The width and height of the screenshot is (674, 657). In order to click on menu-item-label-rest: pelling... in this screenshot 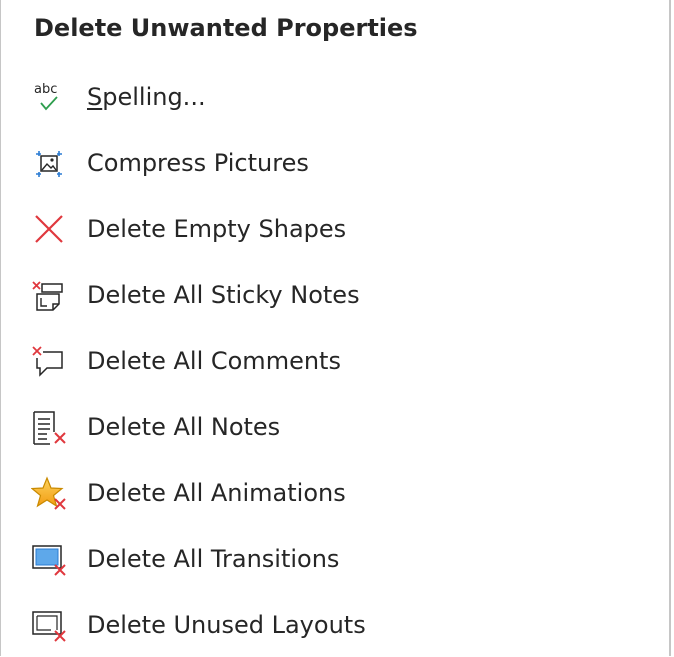, I will do `click(154, 97)`.